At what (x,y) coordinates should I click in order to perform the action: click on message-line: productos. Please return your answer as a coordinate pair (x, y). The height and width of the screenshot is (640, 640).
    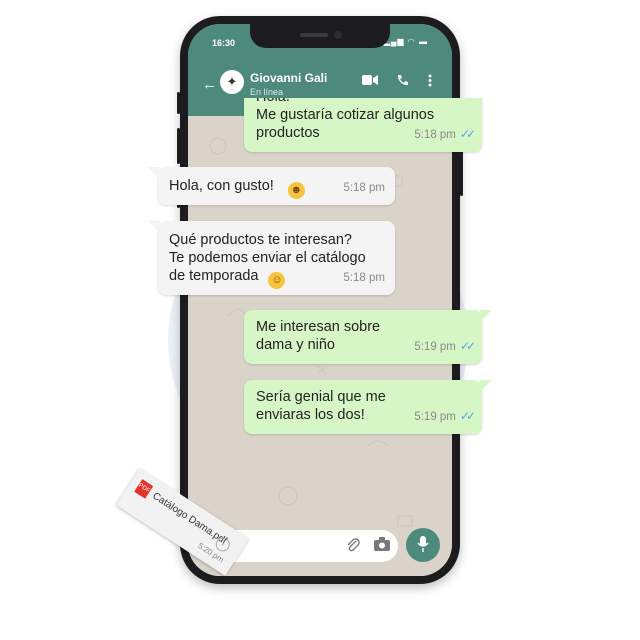
    Looking at the image, I should click on (288, 133).